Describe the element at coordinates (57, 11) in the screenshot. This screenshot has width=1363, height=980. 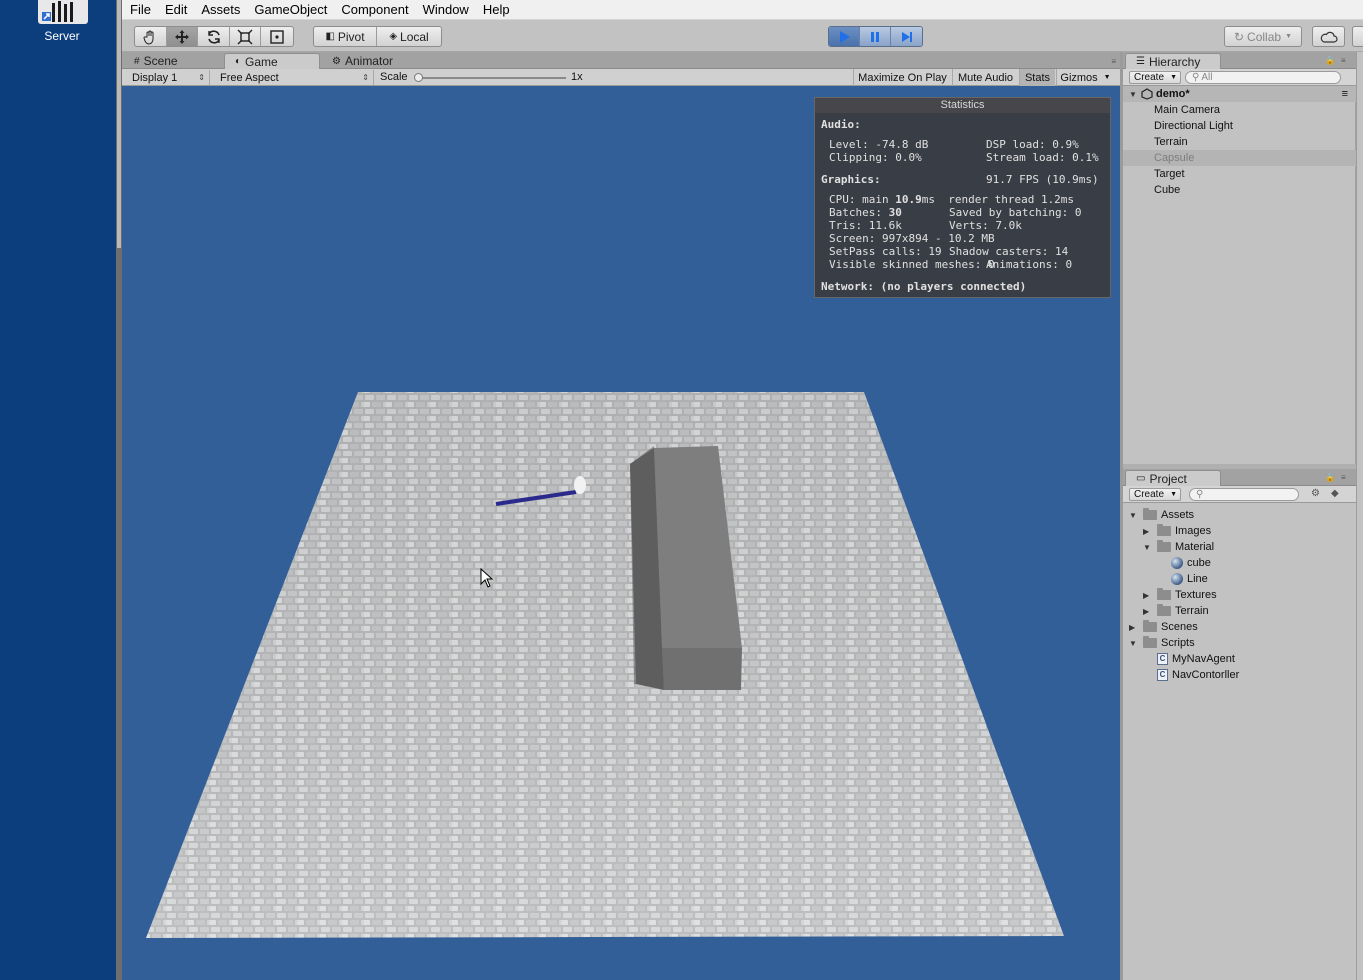
I see `server-app-icon` at that location.